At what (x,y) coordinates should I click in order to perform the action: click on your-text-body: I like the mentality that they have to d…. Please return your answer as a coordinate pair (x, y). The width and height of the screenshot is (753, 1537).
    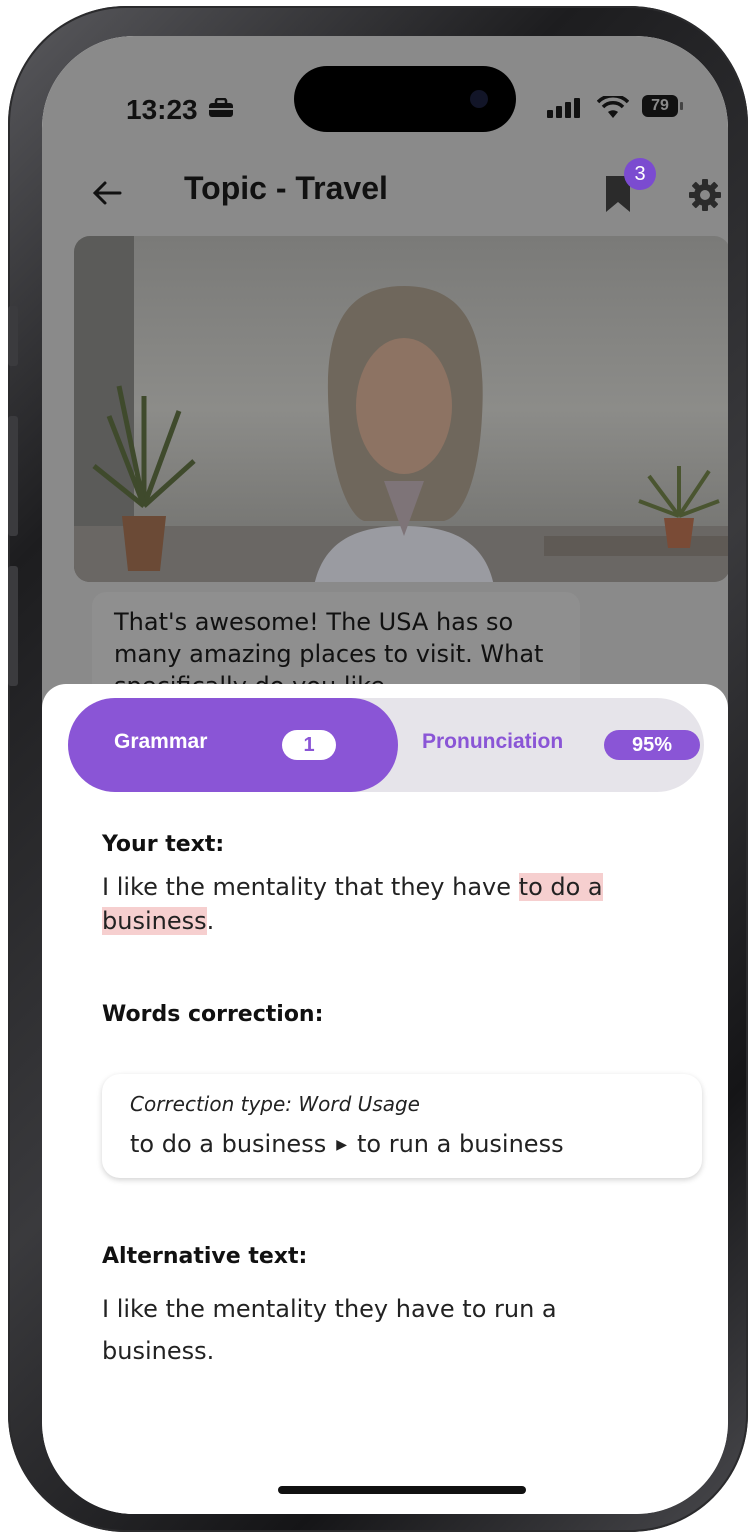
    Looking at the image, I should click on (387, 904).